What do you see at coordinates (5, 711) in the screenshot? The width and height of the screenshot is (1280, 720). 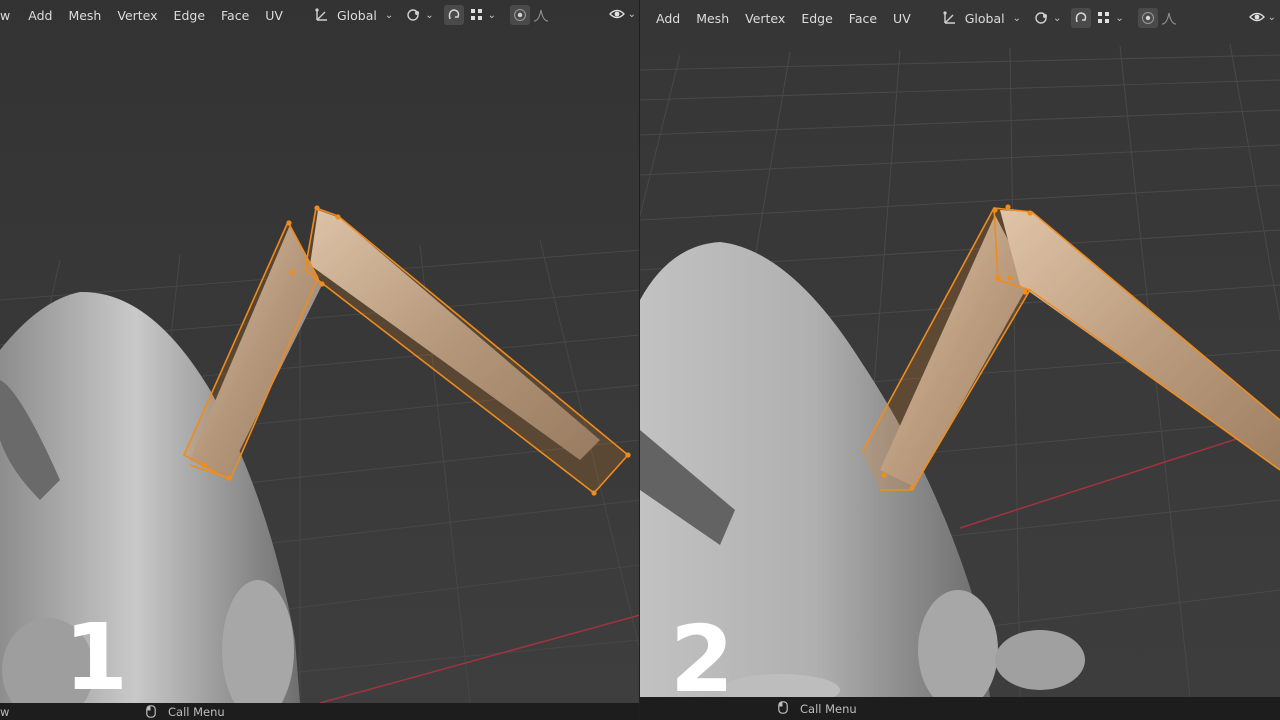 I see `status-left-fragment: w` at bounding box center [5, 711].